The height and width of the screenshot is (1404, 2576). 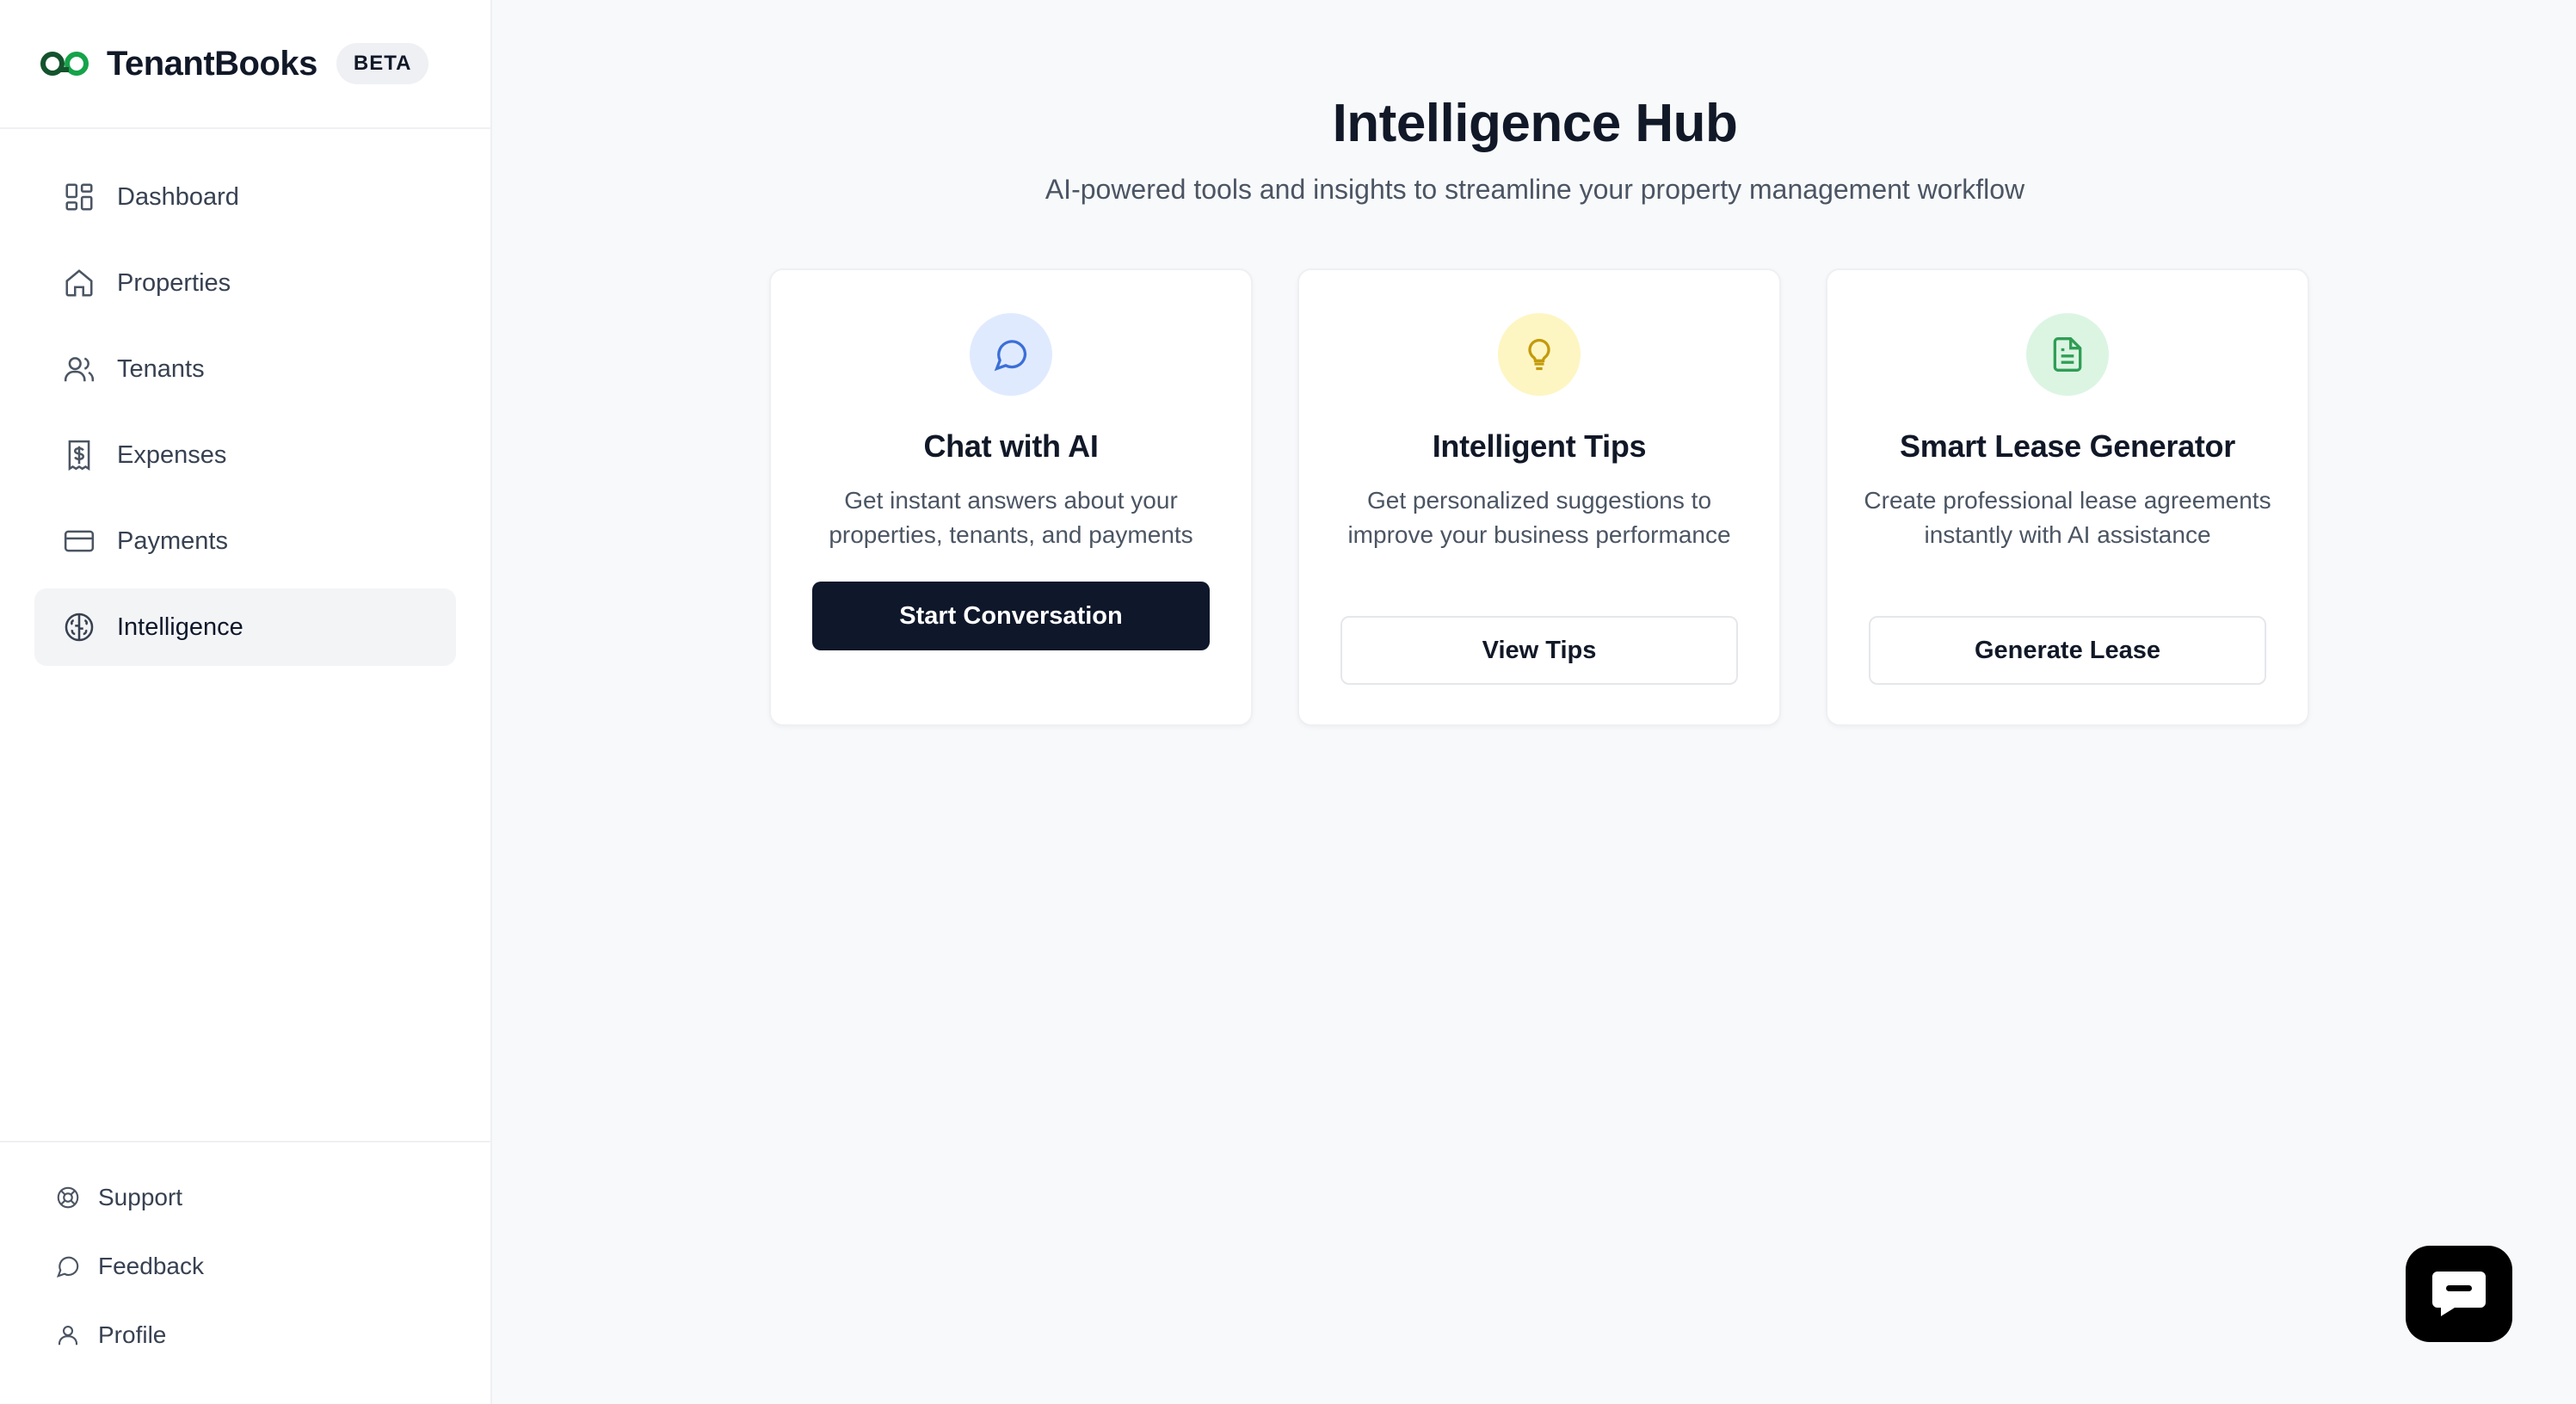 I want to click on brand-name: TenantBooks, so click(x=212, y=64).